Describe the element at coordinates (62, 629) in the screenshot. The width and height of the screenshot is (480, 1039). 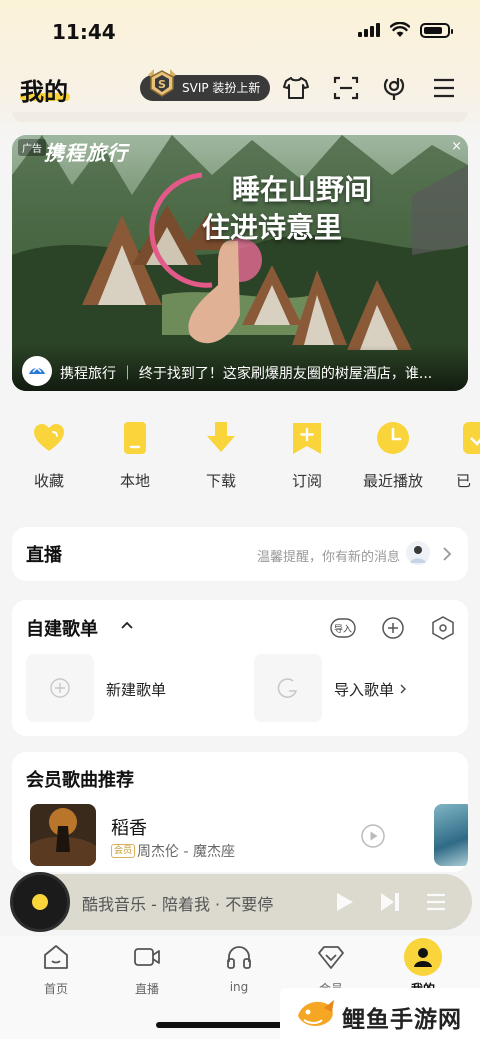
I see `playlist-title: 自建歌单` at that location.